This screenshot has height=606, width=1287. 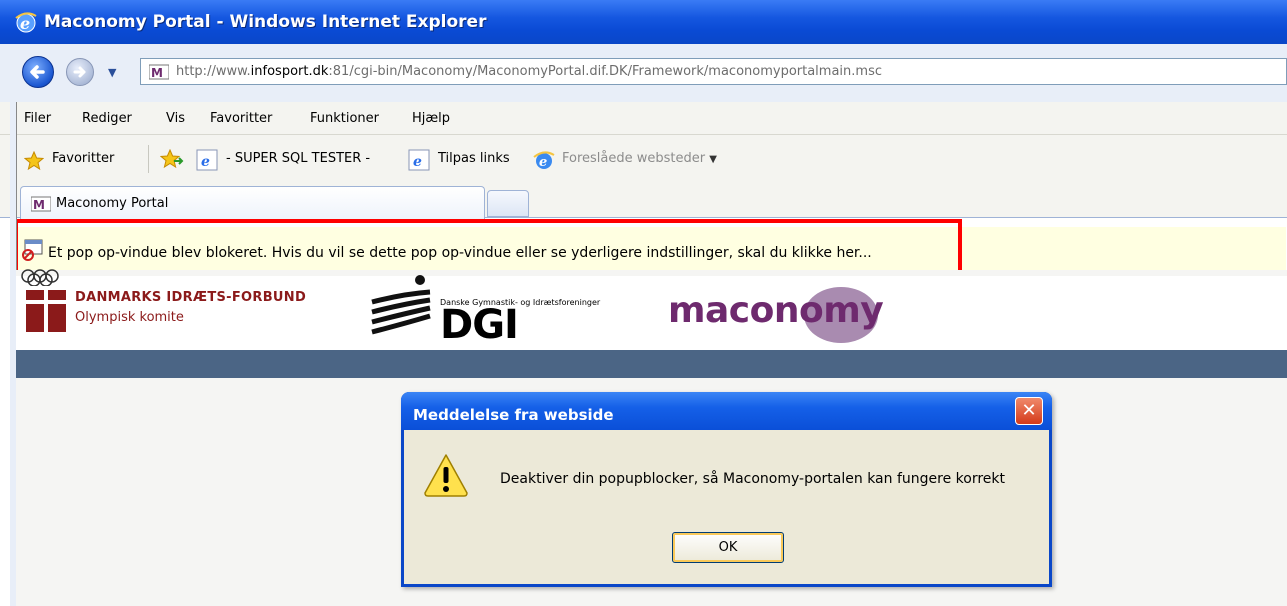 What do you see at coordinates (112, 203) in the screenshot?
I see `tab-label: Maconomy Portal` at bounding box center [112, 203].